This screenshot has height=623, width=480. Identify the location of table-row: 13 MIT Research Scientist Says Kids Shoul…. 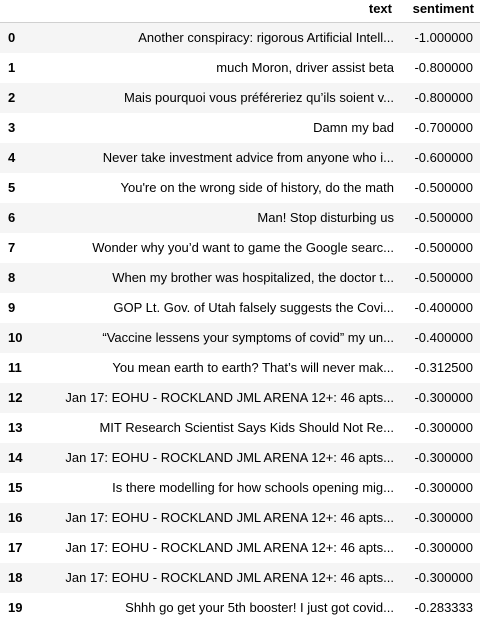
(240, 427).